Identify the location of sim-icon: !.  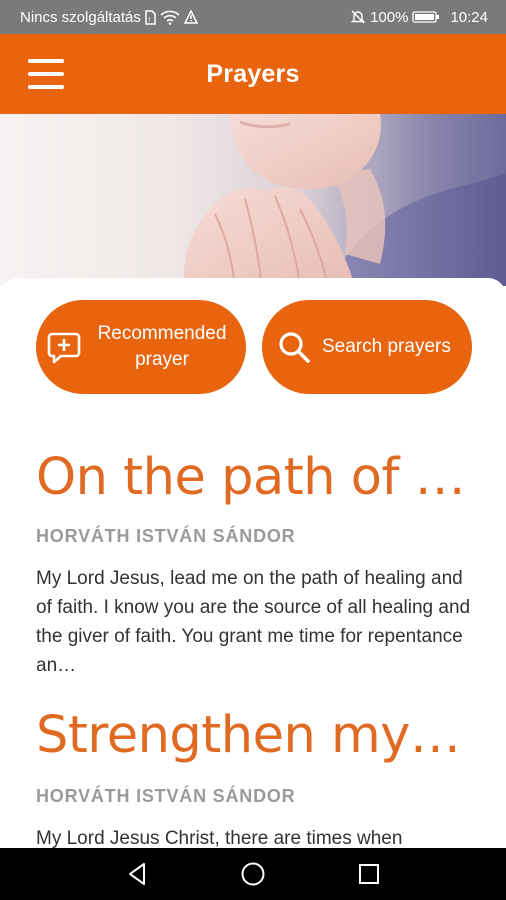
(150, 17).